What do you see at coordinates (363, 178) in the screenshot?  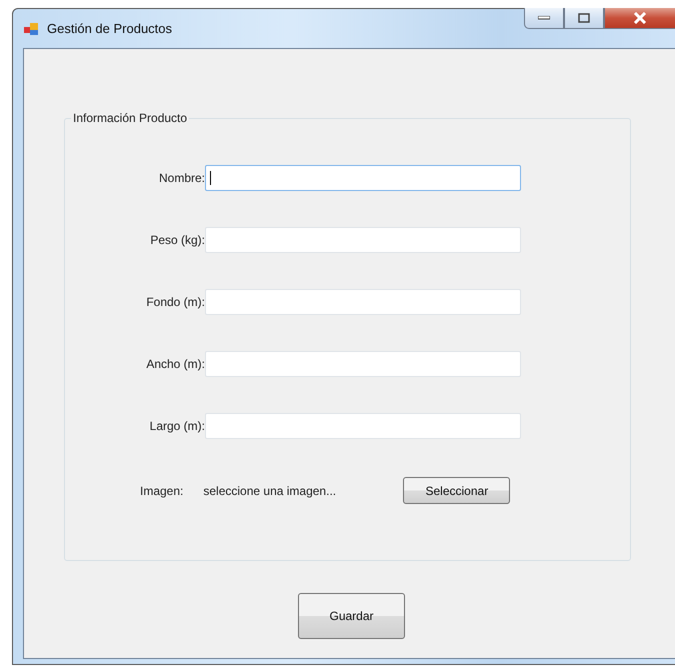 I see `input-field` at bounding box center [363, 178].